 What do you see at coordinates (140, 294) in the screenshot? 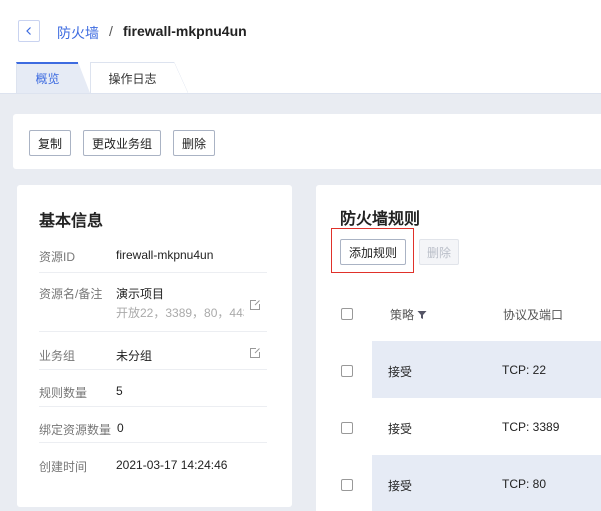
I see `name-value: 演示项目` at bounding box center [140, 294].